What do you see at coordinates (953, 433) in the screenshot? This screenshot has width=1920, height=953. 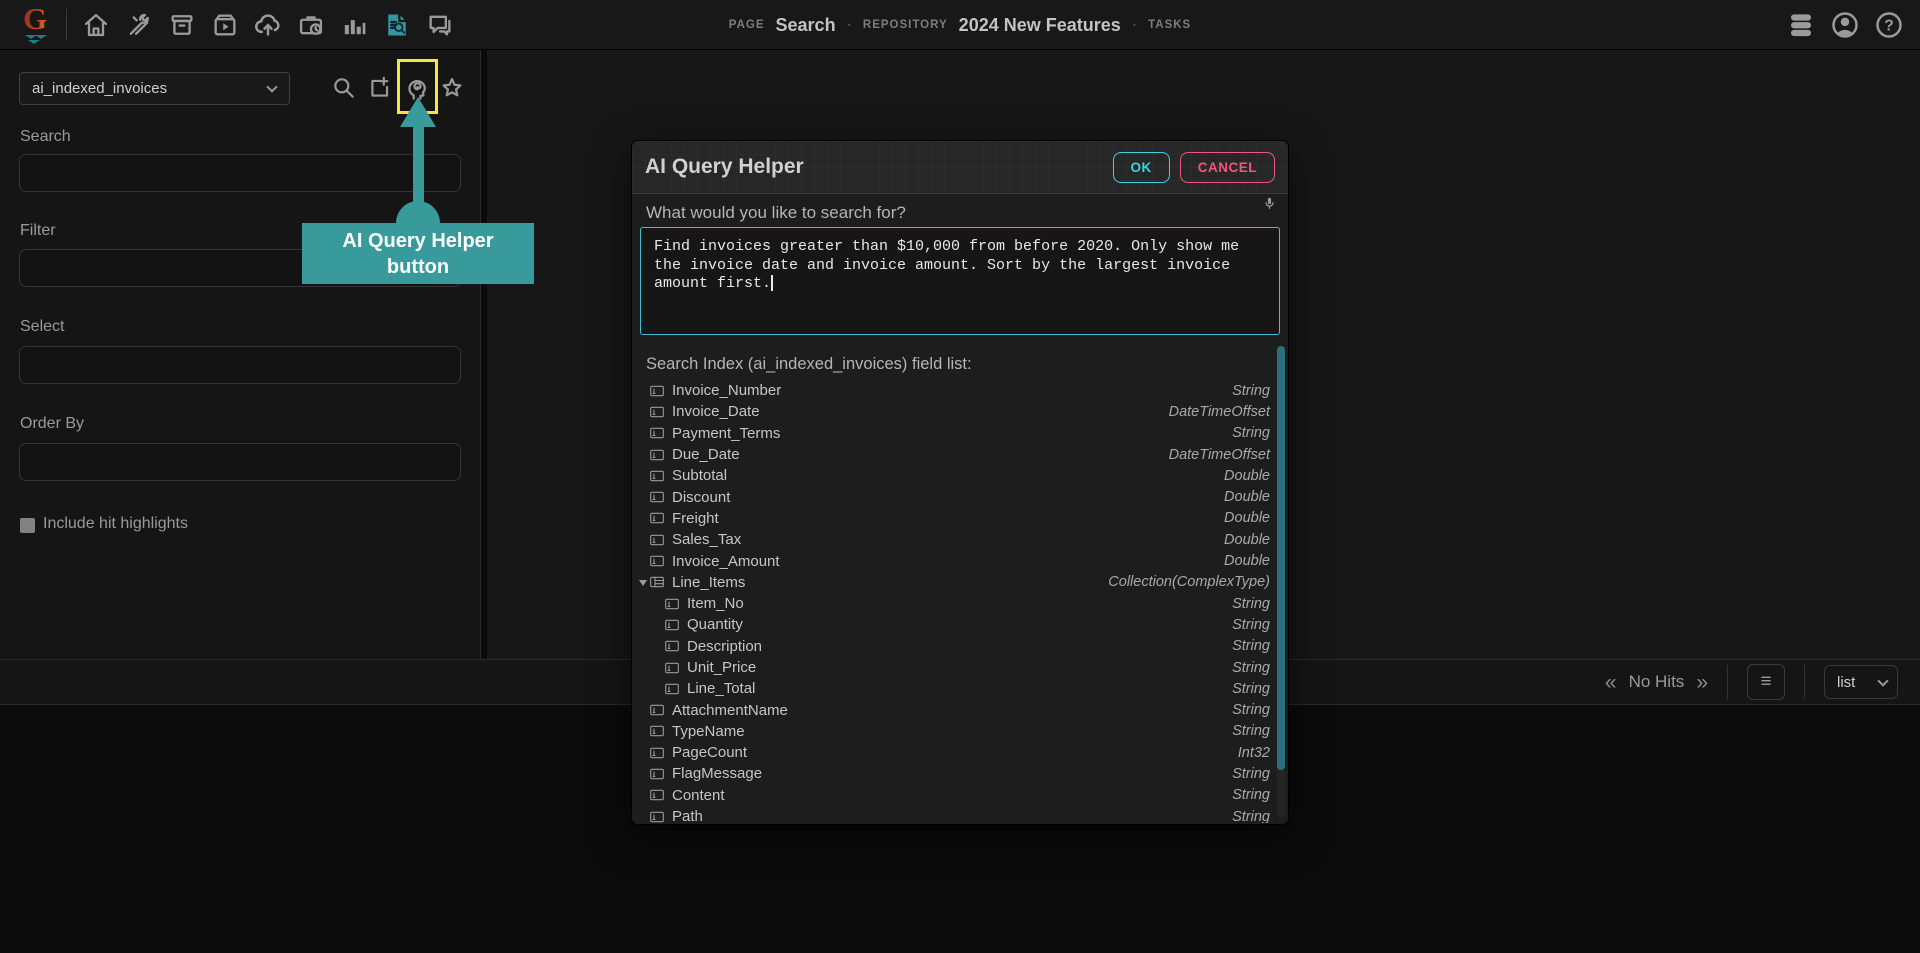 I see `field-row: Payment_Terms String` at bounding box center [953, 433].